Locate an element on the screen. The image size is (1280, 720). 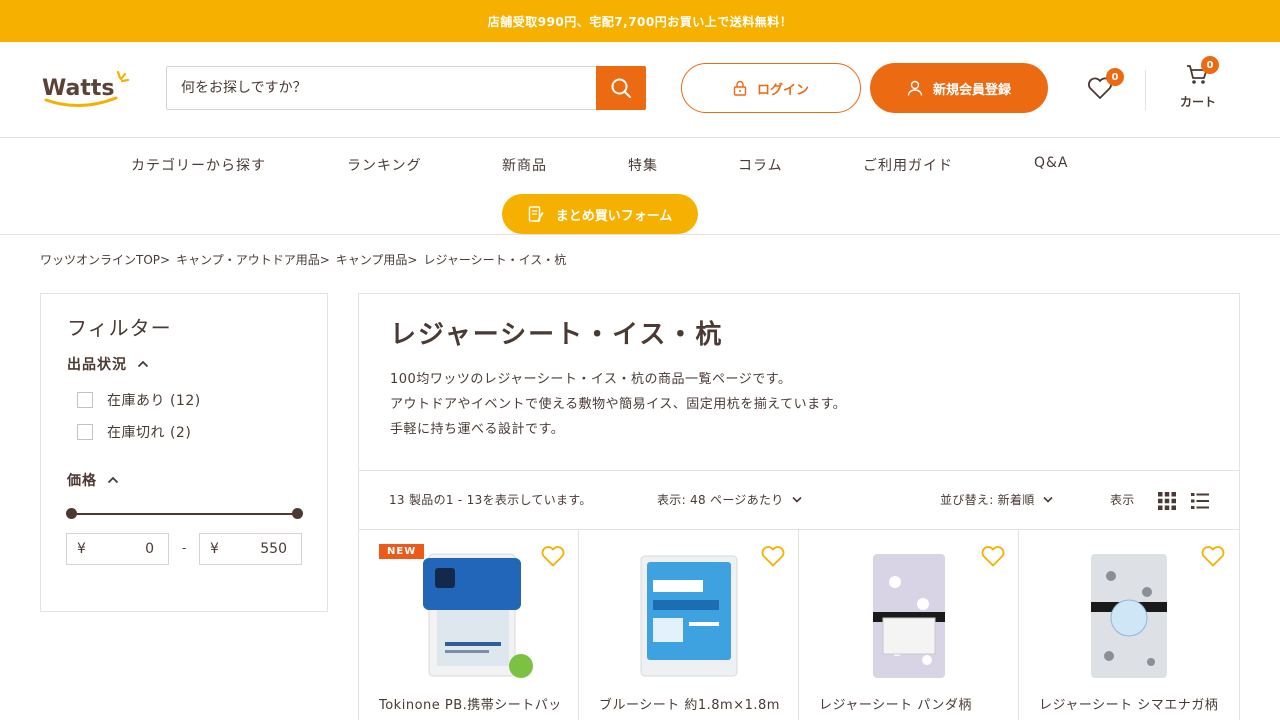
price-min-currency: ¥ is located at coordinates (81, 549).